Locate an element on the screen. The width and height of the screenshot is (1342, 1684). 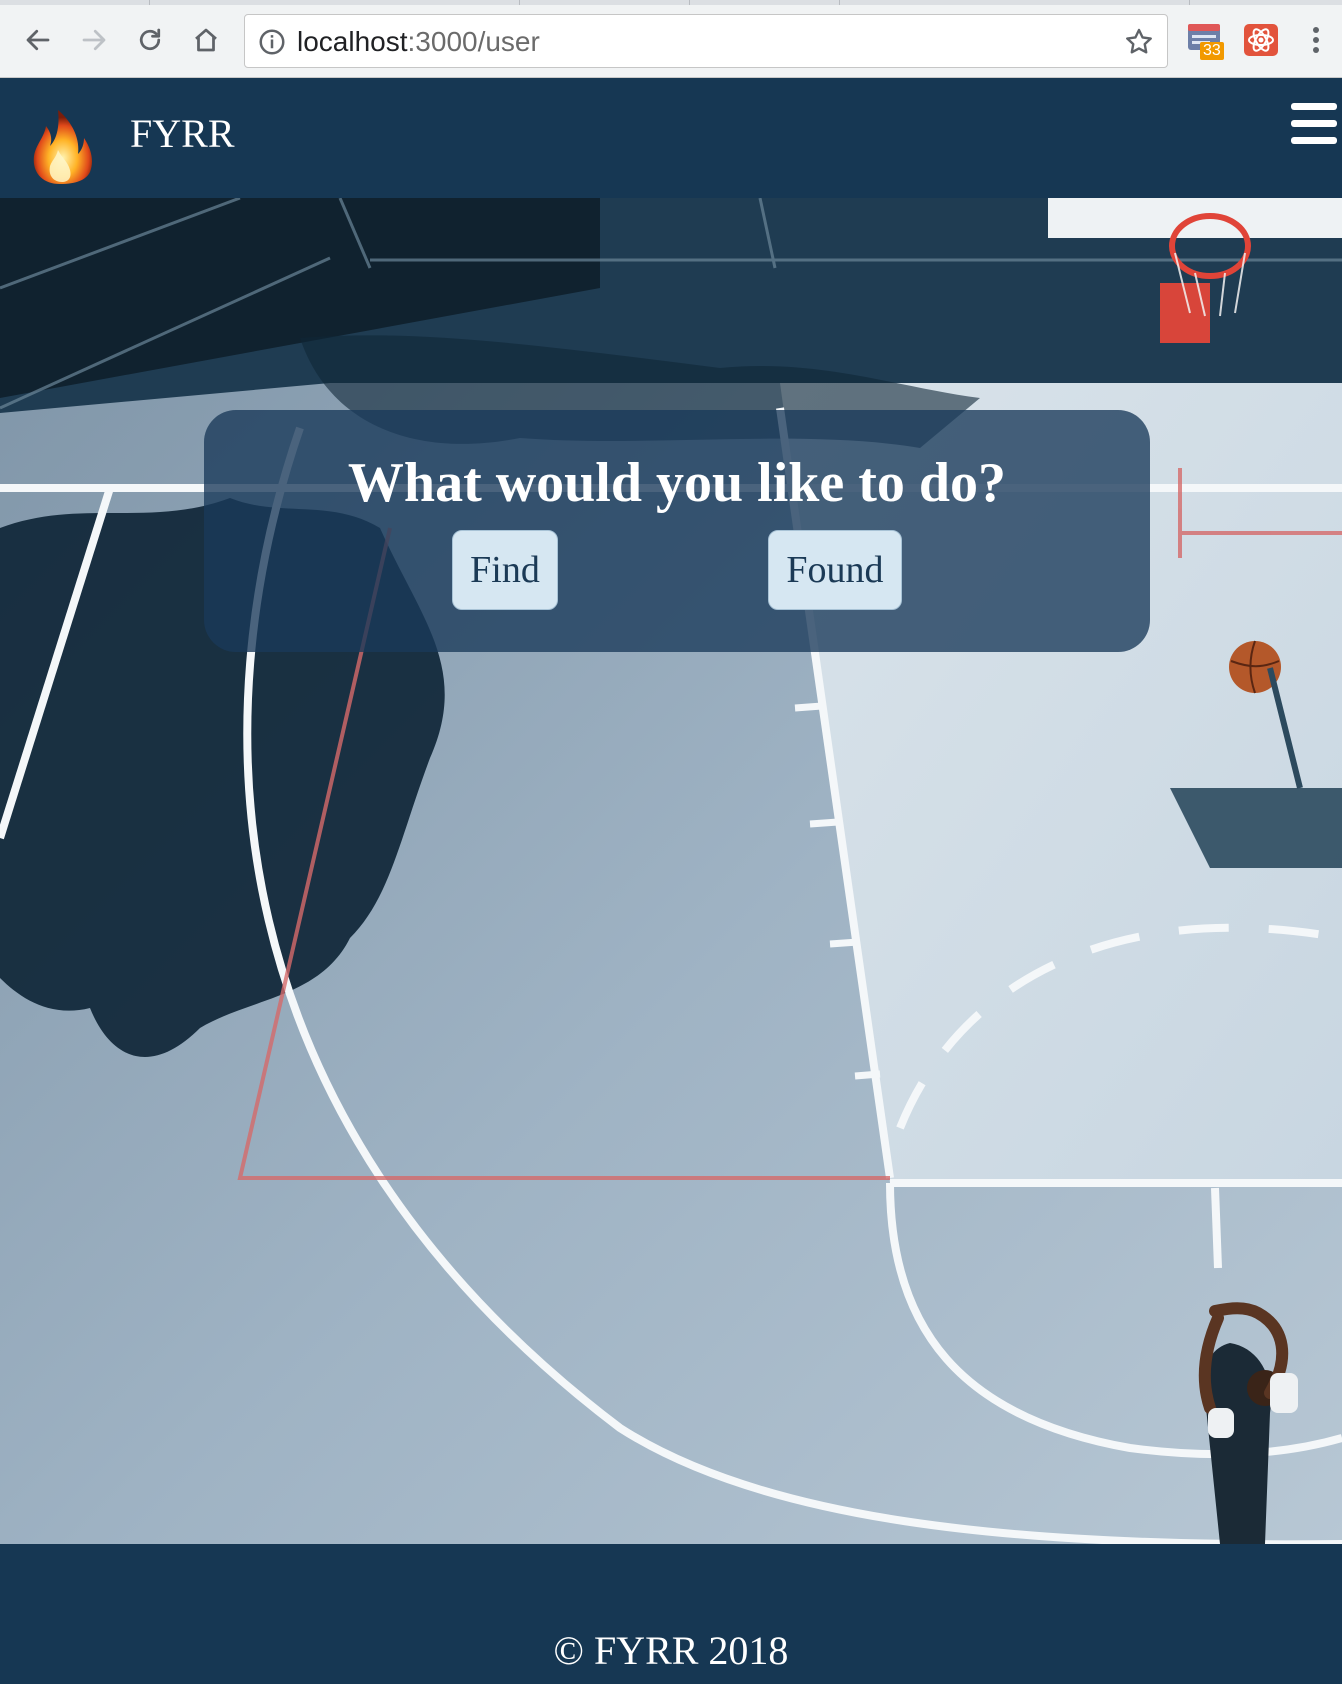
tab-strip is located at coordinates (671, 2).